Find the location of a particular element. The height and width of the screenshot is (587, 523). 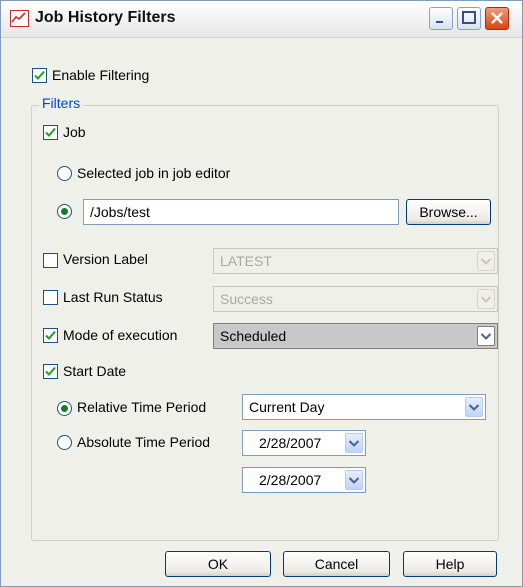

relative-time-period-select: Current Day is located at coordinates (364, 407).